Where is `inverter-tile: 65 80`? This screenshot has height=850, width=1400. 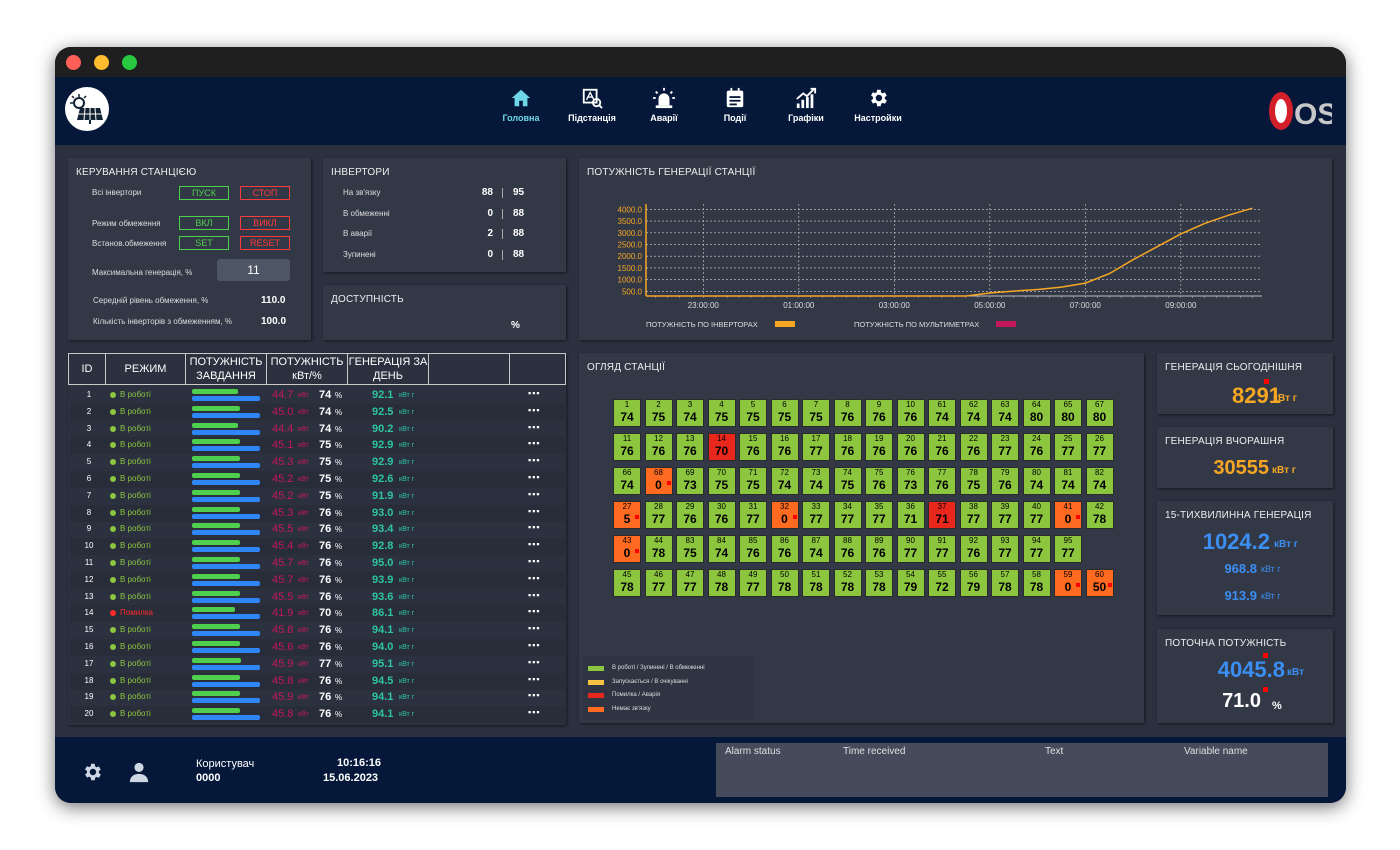 inverter-tile: 65 80 is located at coordinates (1068, 413).